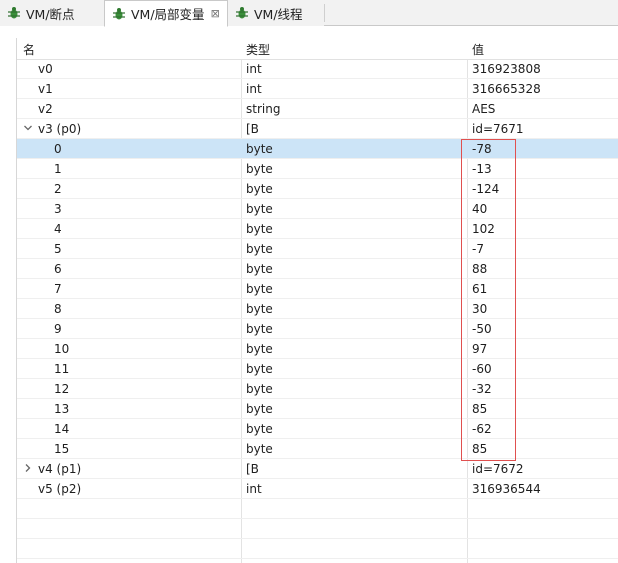  What do you see at coordinates (317, 89) in the screenshot?
I see `table-row: v1 int 316665328` at bounding box center [317, 89].